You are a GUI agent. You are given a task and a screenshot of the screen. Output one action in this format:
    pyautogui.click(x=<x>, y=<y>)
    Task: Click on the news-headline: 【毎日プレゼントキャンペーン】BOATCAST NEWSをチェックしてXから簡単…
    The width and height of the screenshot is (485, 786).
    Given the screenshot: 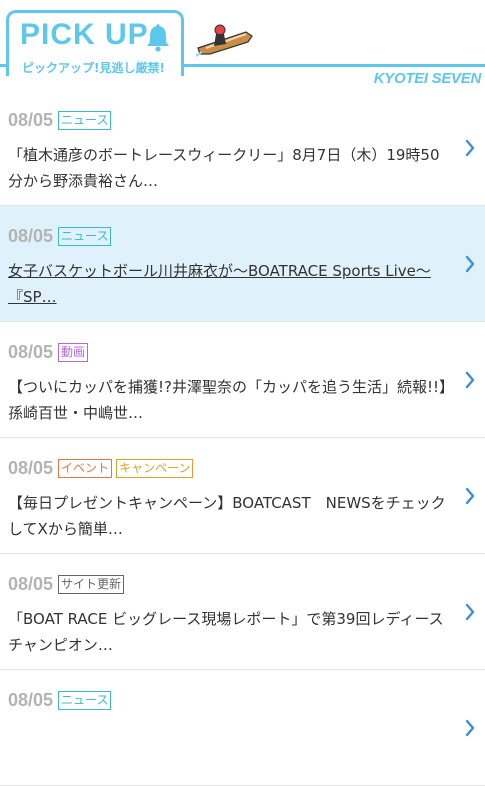 What is the action you would take?
    pyautogui.click(x=229, y=516)
    